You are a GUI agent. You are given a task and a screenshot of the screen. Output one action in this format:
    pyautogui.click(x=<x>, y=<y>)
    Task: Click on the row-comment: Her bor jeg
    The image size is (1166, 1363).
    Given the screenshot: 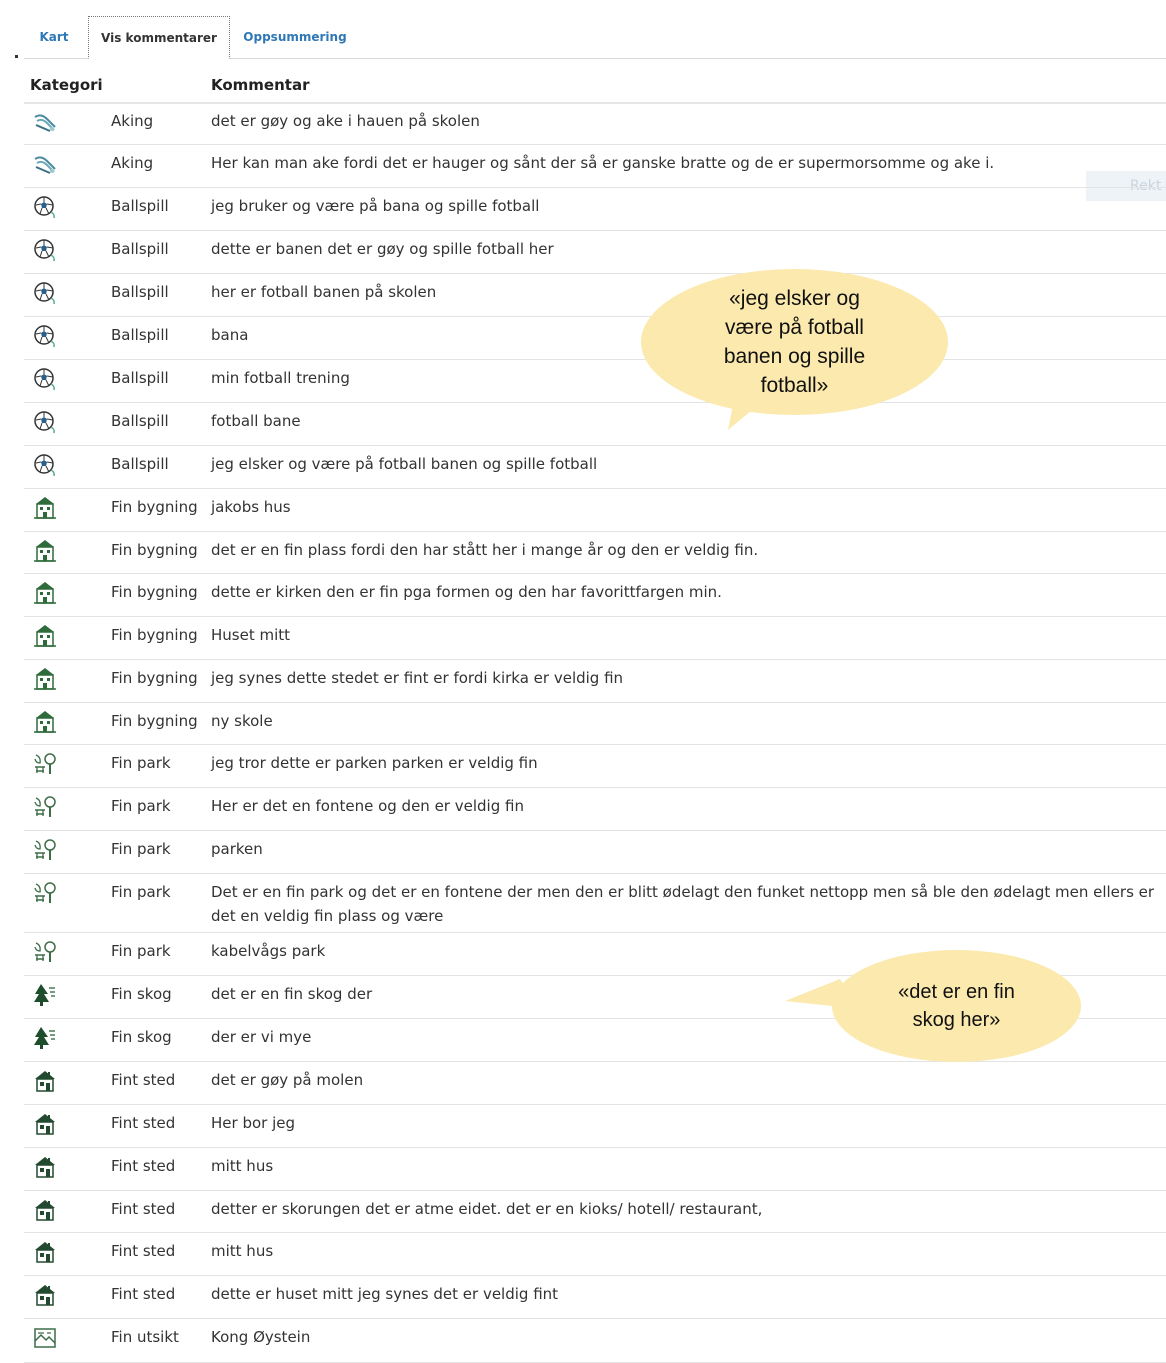 What is the action you would take?
    pyautogui.click(x=253, y=1123)
    